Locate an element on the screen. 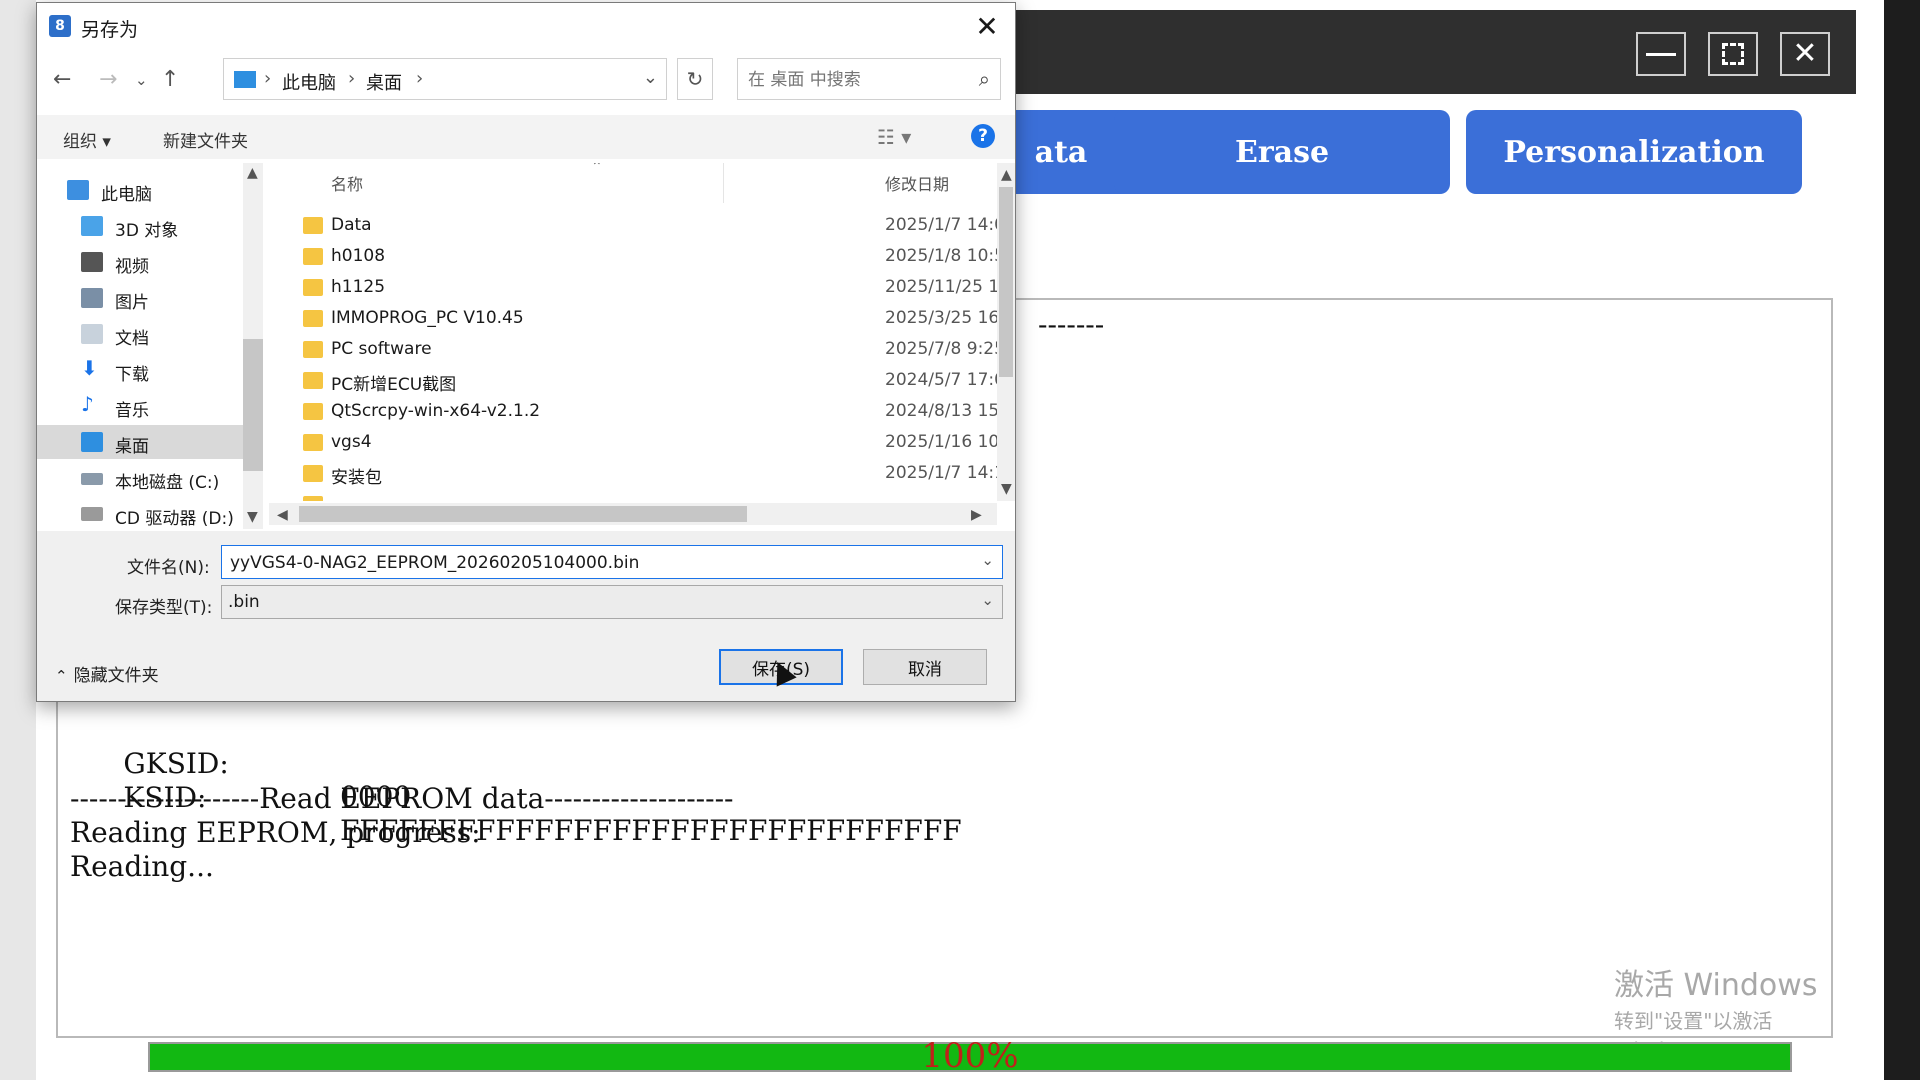 The height and width of the screenshot is (1080, 1920). filename-input is located at coordinates (600, 563).